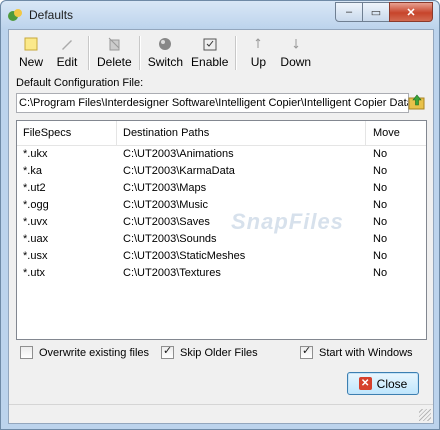 This screenshot has width=440, height=430. I want to click on app-icon, so click(15, 15).